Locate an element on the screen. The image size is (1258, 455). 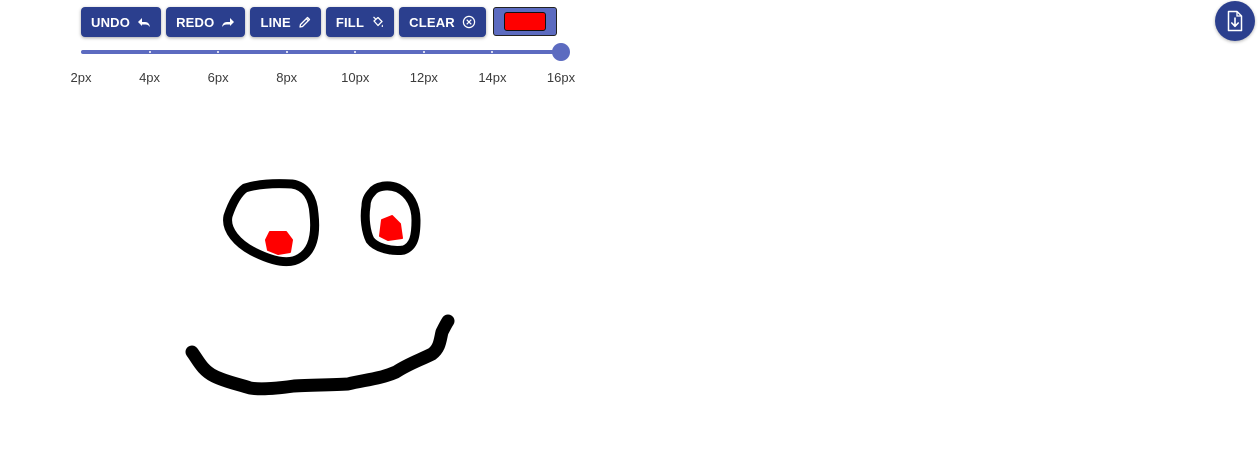
brush-size-label: 16px is located at coordinates (561, 77).